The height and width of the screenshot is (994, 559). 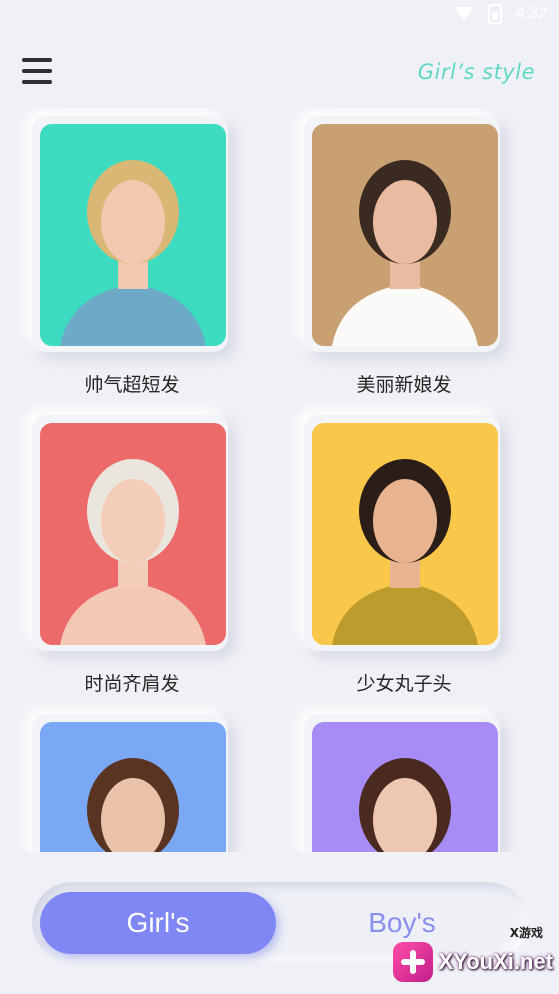 What do you see at coordinates (412, 962) in the screenshot?
I see `gamepad-logo-icon` at bounding box center [412, 962].